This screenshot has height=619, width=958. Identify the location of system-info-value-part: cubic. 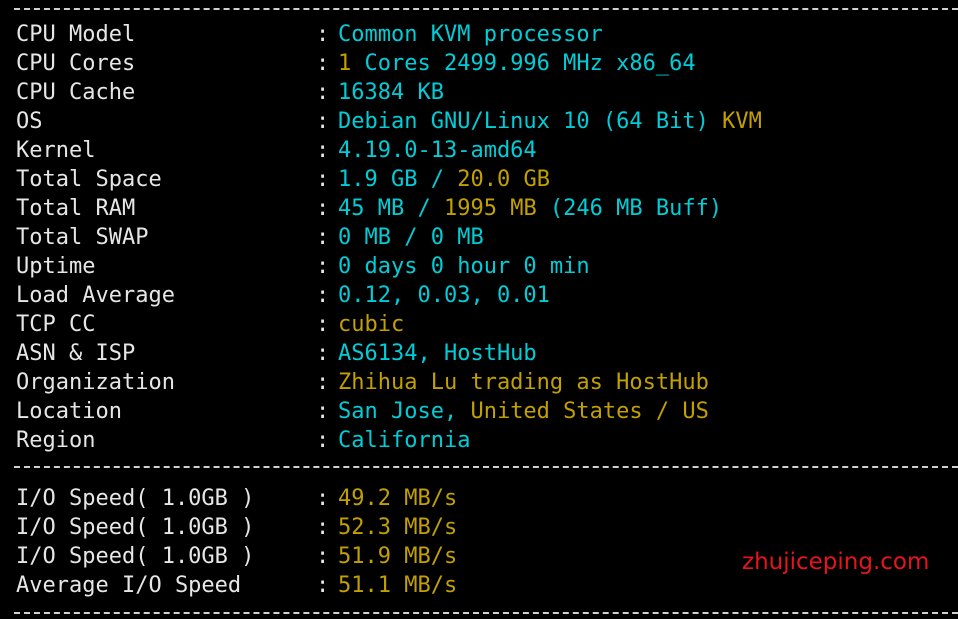
(371, 324).